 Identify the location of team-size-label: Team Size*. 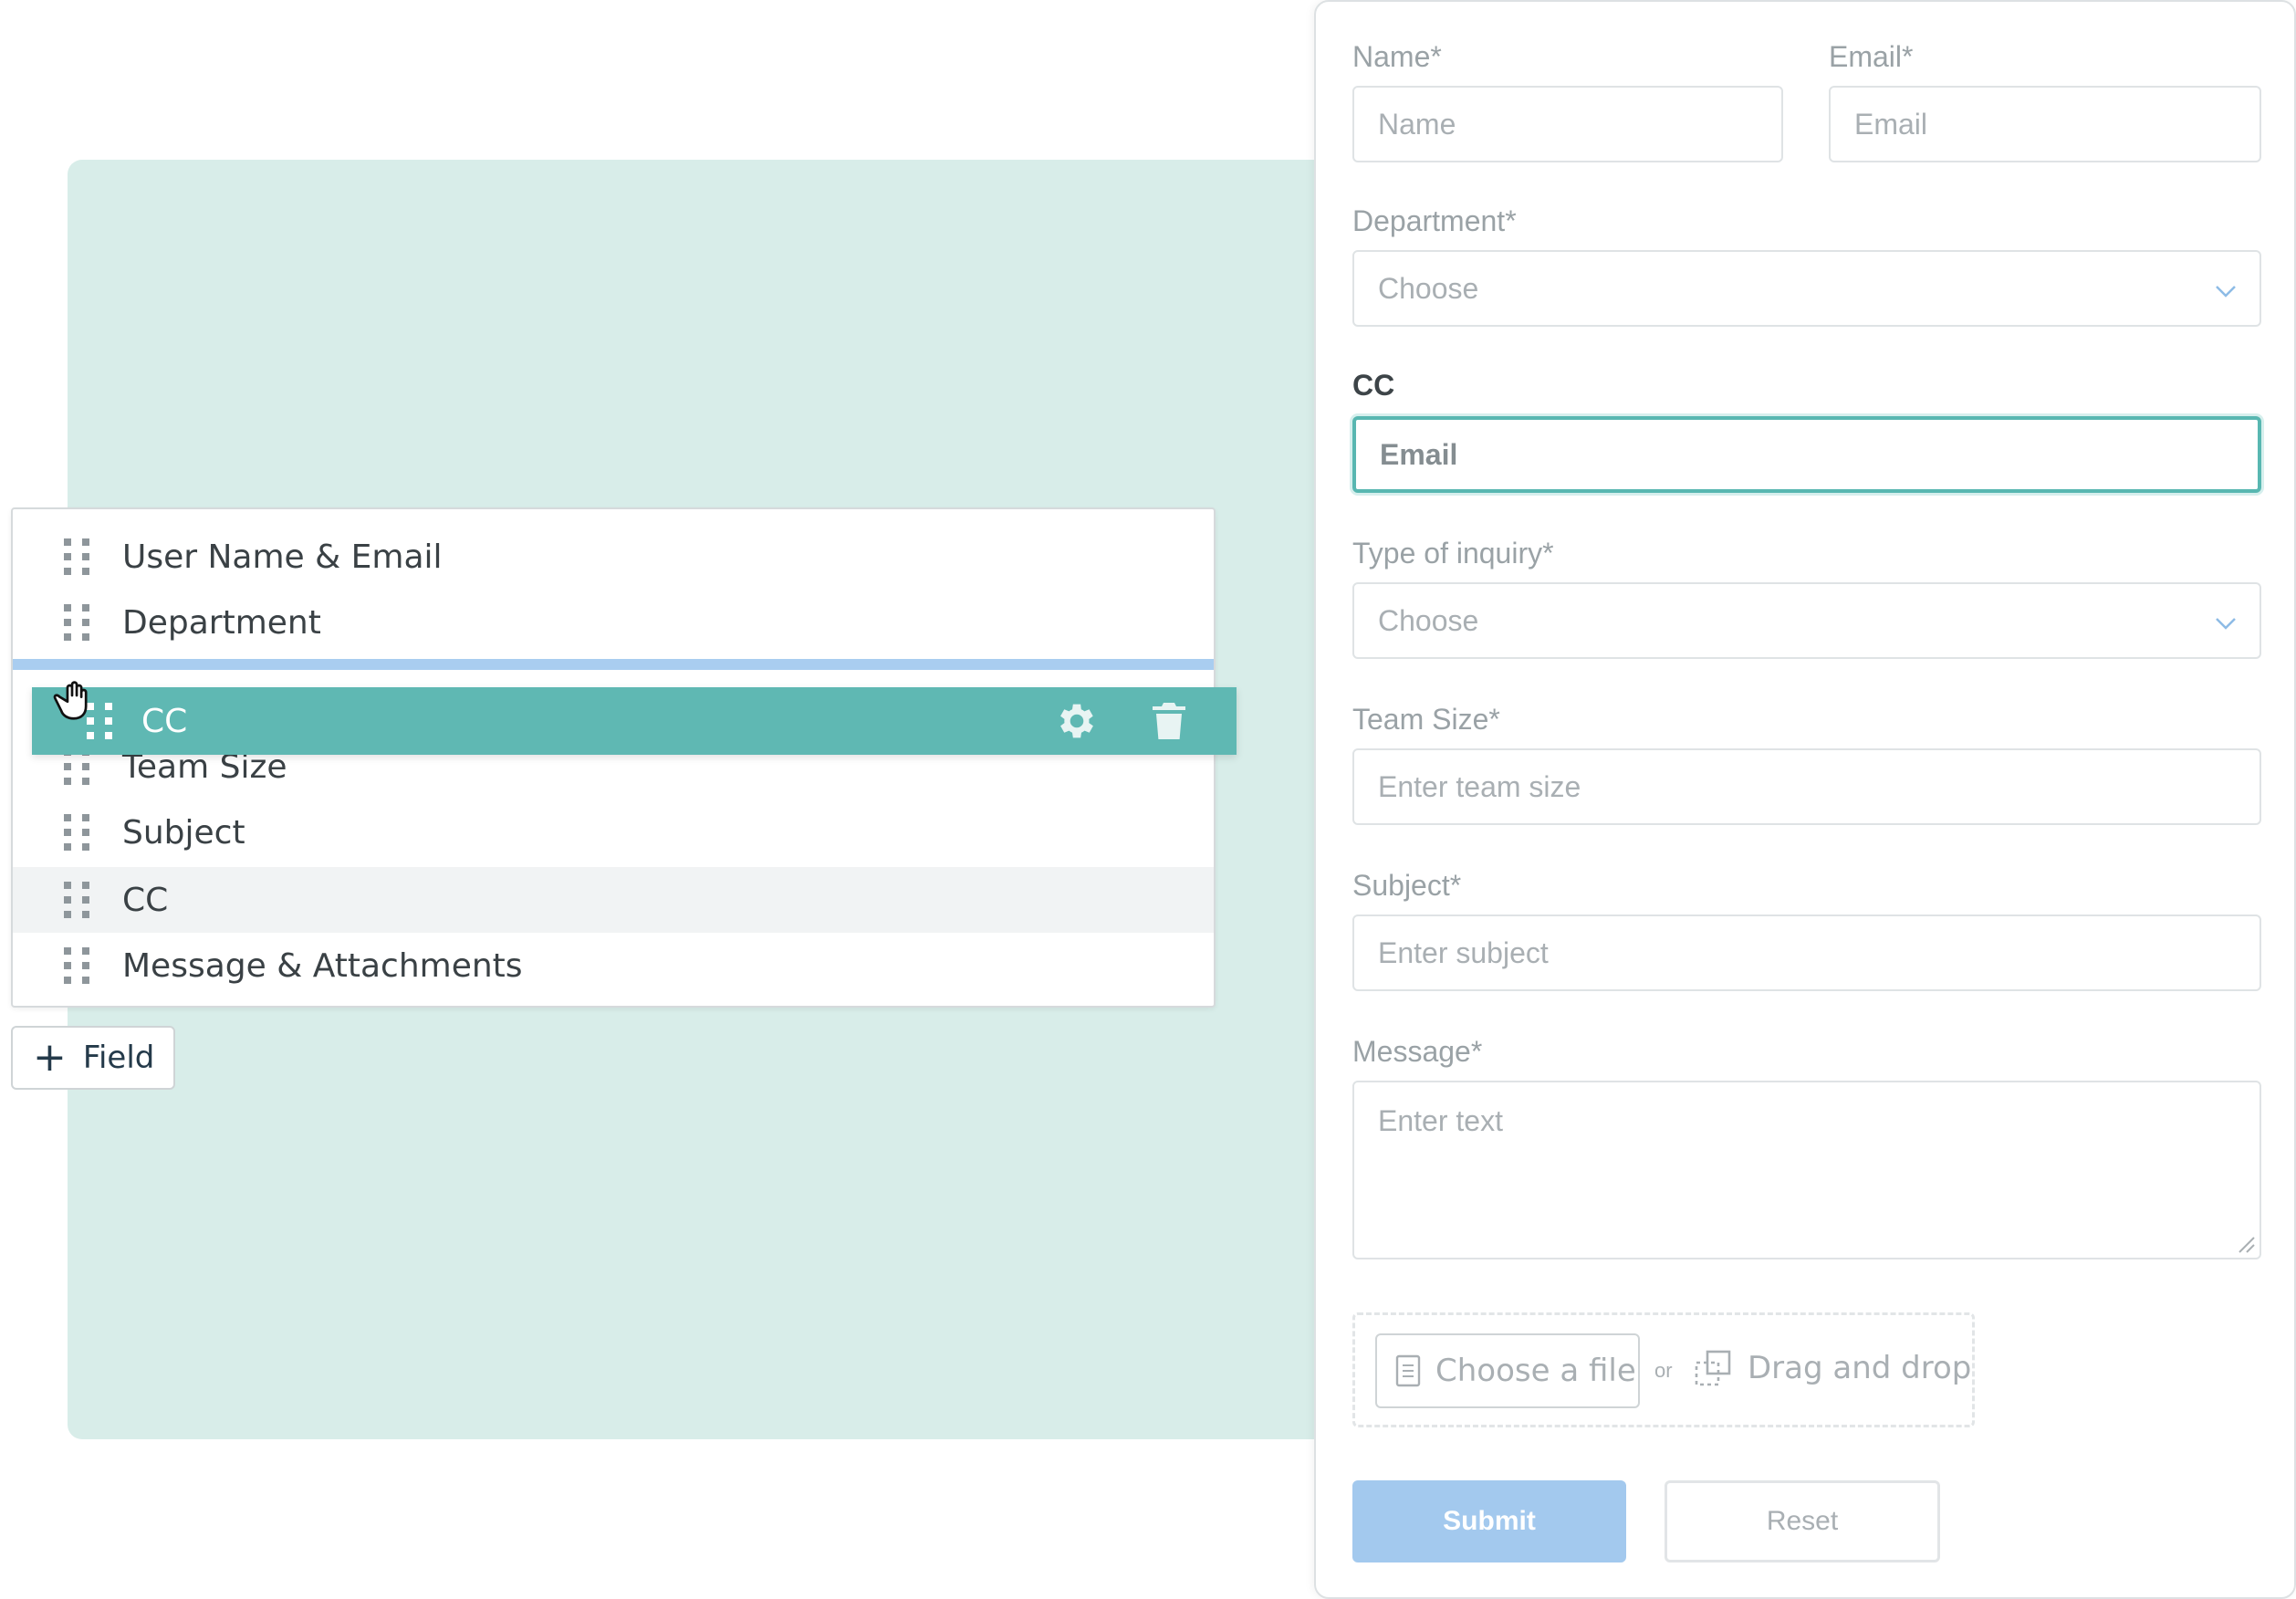
(1426, 719).